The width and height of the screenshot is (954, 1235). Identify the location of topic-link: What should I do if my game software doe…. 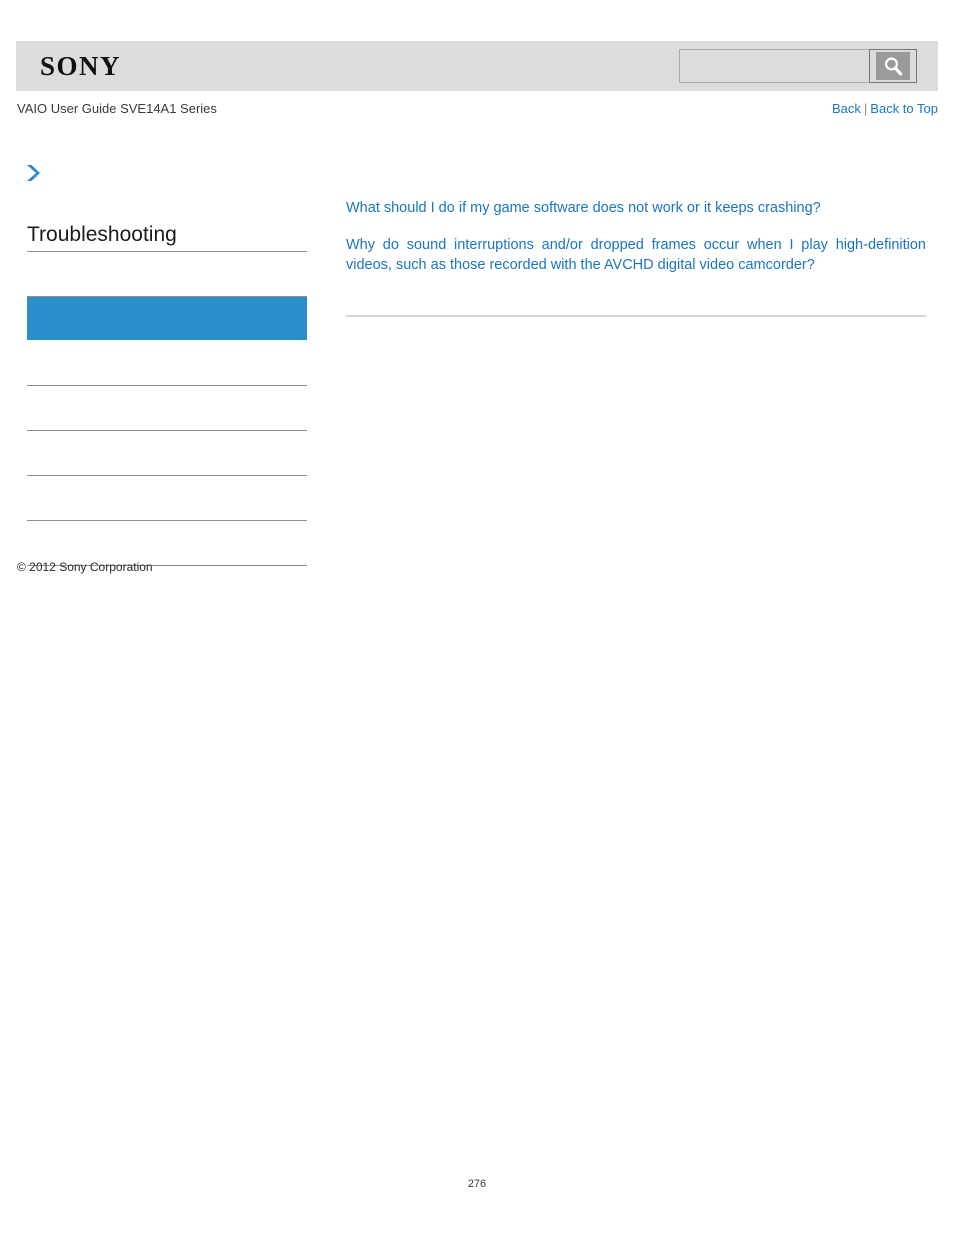
(636, 208).